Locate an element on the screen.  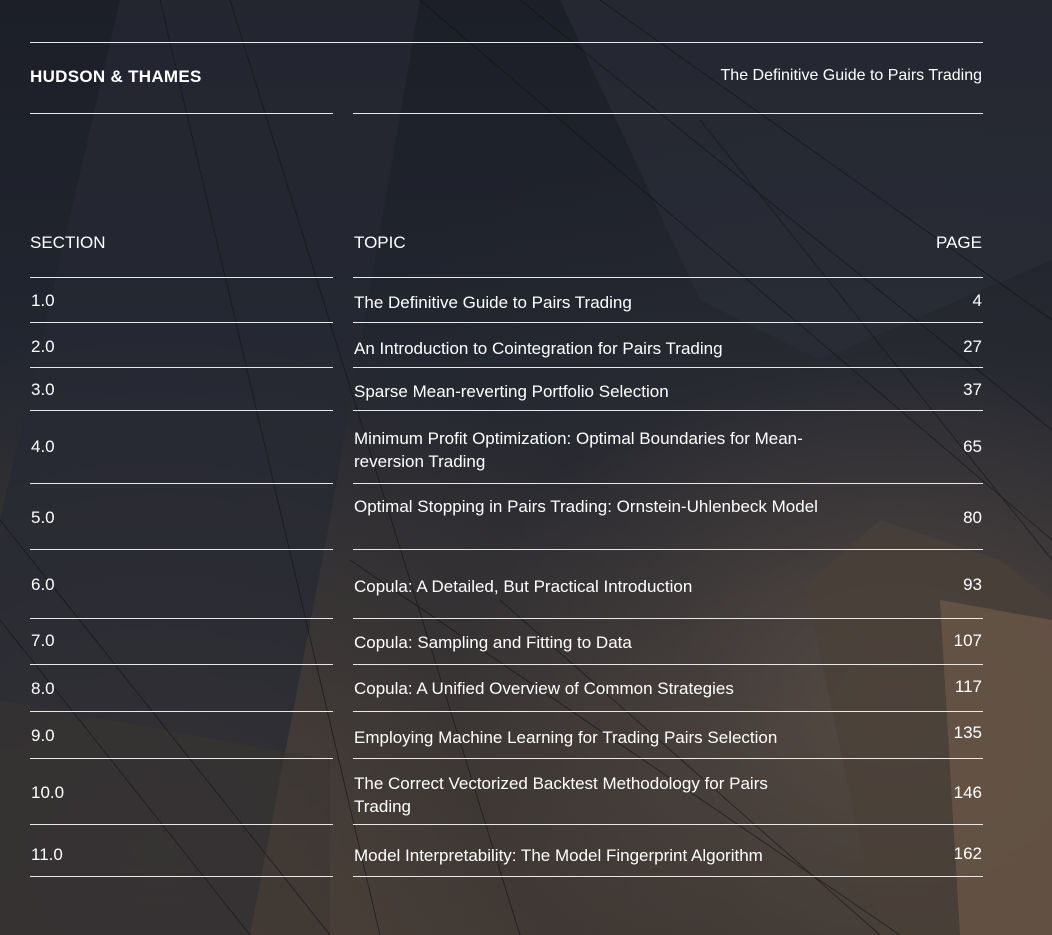
brand-logo-text: HUDSON & THAMES is located at coordinates (116, 76).